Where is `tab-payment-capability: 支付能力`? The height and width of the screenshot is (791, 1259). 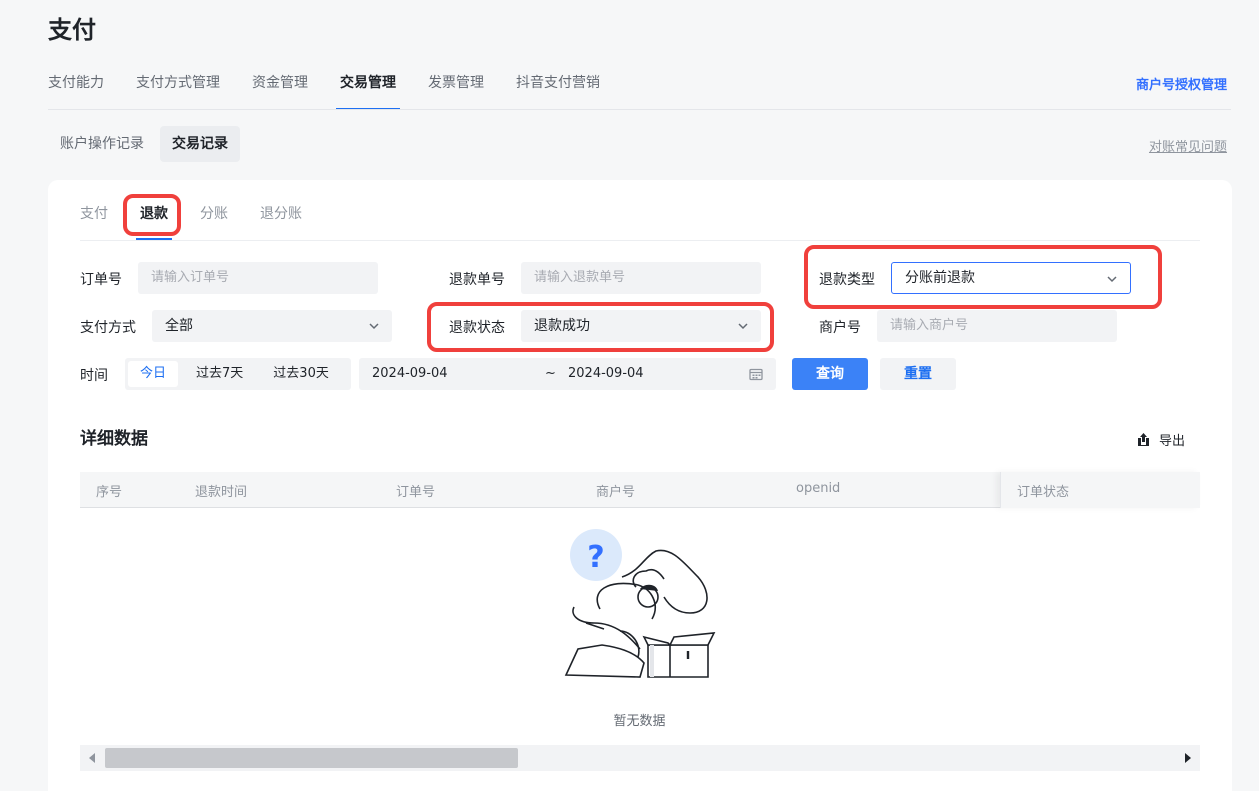
tab-payment-capability: 支付能力 is located at coordinates (76, 90).